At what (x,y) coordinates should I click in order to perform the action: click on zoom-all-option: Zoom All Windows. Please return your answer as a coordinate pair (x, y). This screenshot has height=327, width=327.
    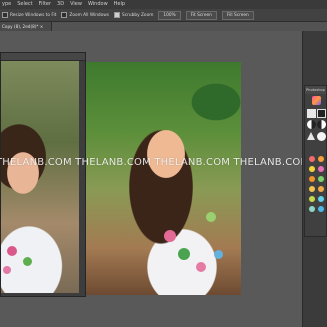
    Looking at the image, I should click on (85, 15).